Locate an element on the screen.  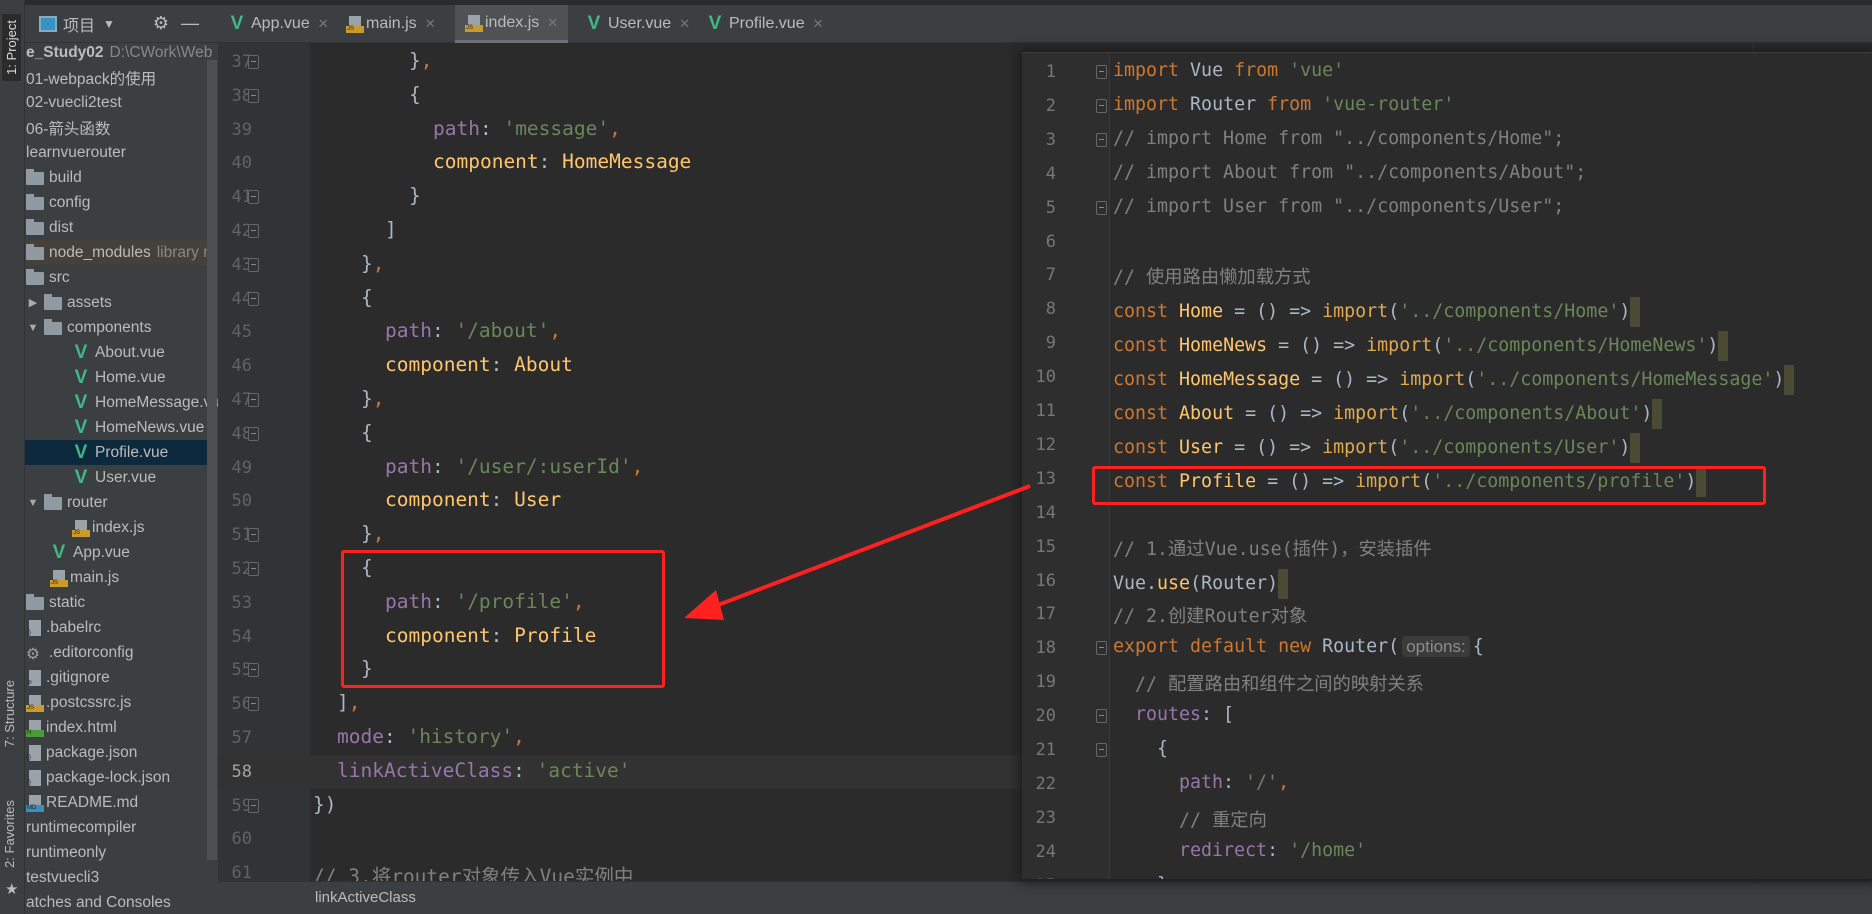
arrow-head is located at coordinates (704, 605).